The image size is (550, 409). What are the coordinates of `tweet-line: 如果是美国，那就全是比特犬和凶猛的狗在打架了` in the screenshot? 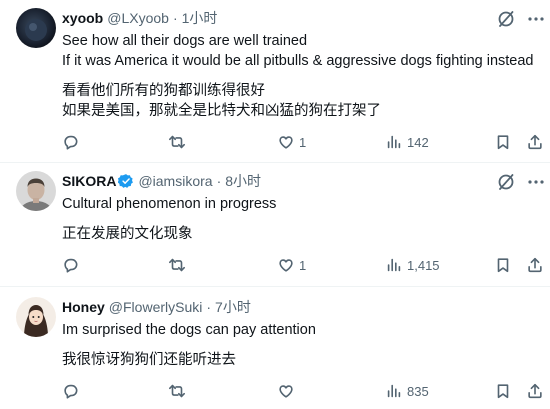 It's located at (221, 111).